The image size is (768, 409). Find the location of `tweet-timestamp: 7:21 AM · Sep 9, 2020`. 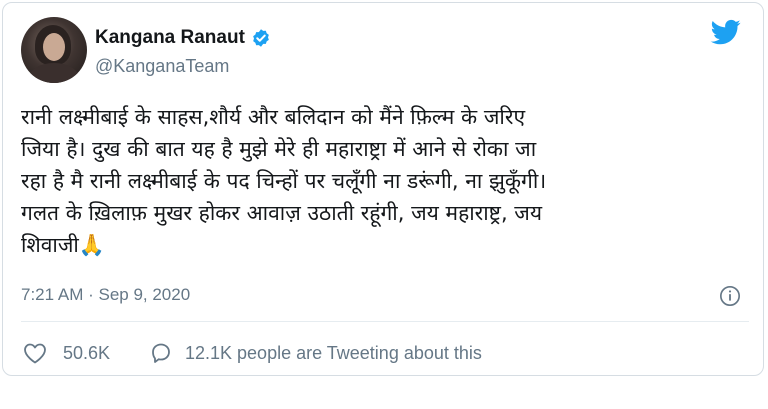

tweet-timestamp: 7:21 AM · Sep 9, 2020 is located at coordinates (105, 295).